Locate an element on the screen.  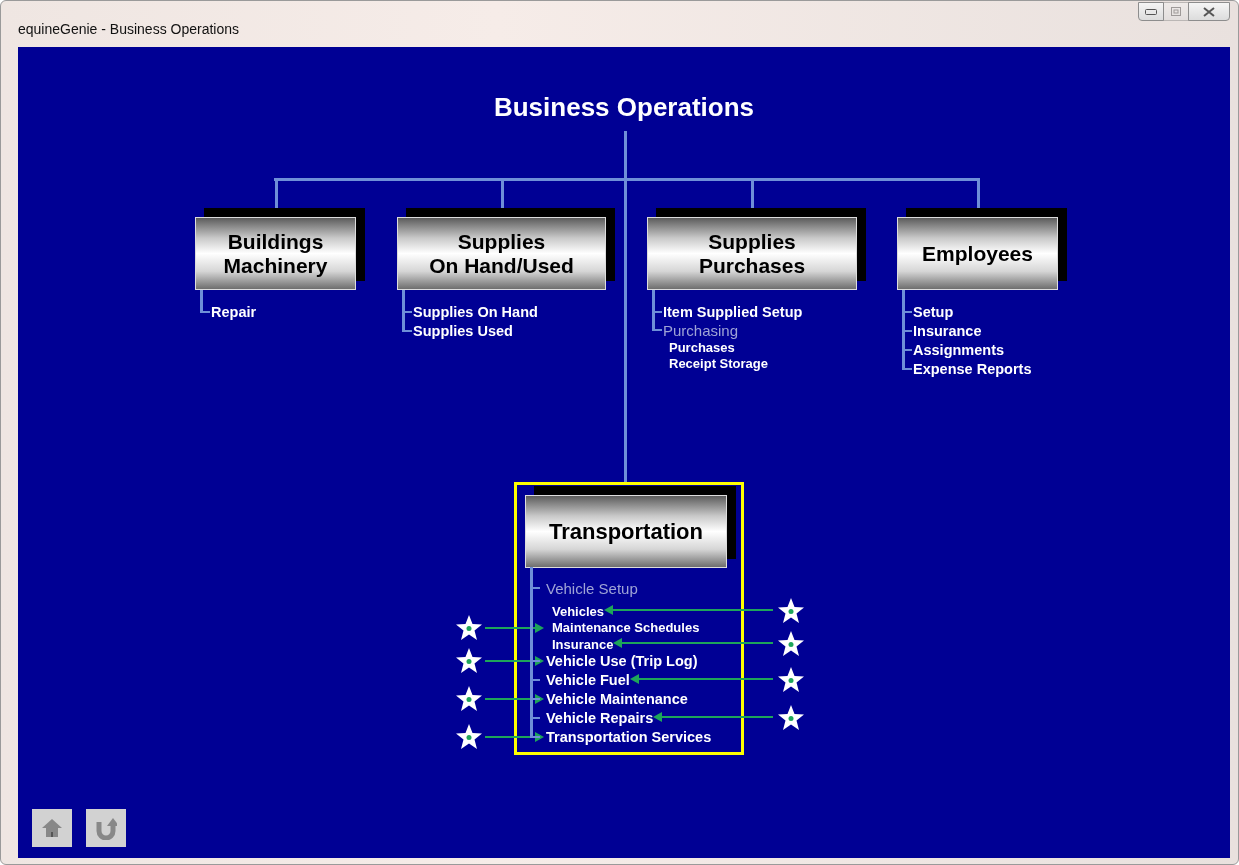
minimize-icon is located at coordinates (1151, 11).